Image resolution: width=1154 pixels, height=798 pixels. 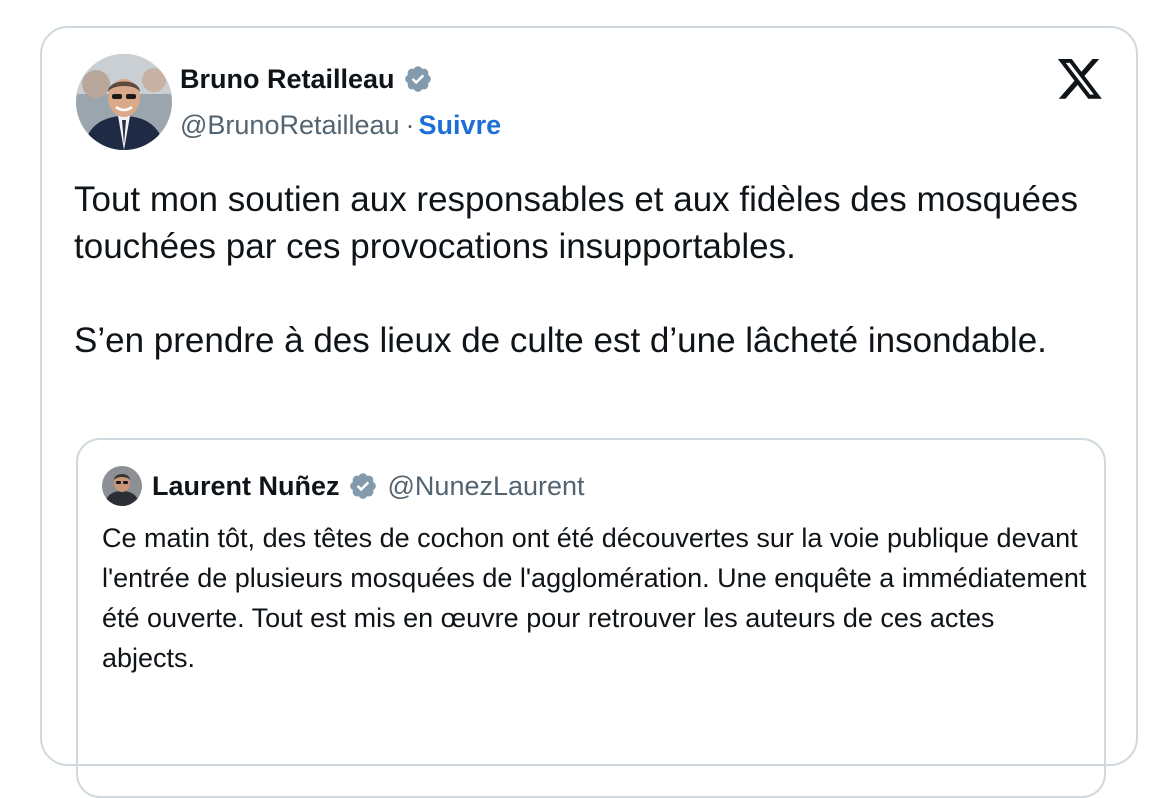 I want to click on author-avatar, so click(x=124, y=102).